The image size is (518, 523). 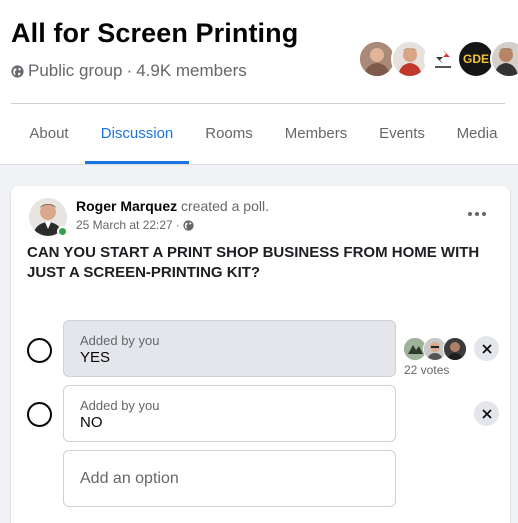 I want to click on tab-media: Media, so click(x=477, y=134).